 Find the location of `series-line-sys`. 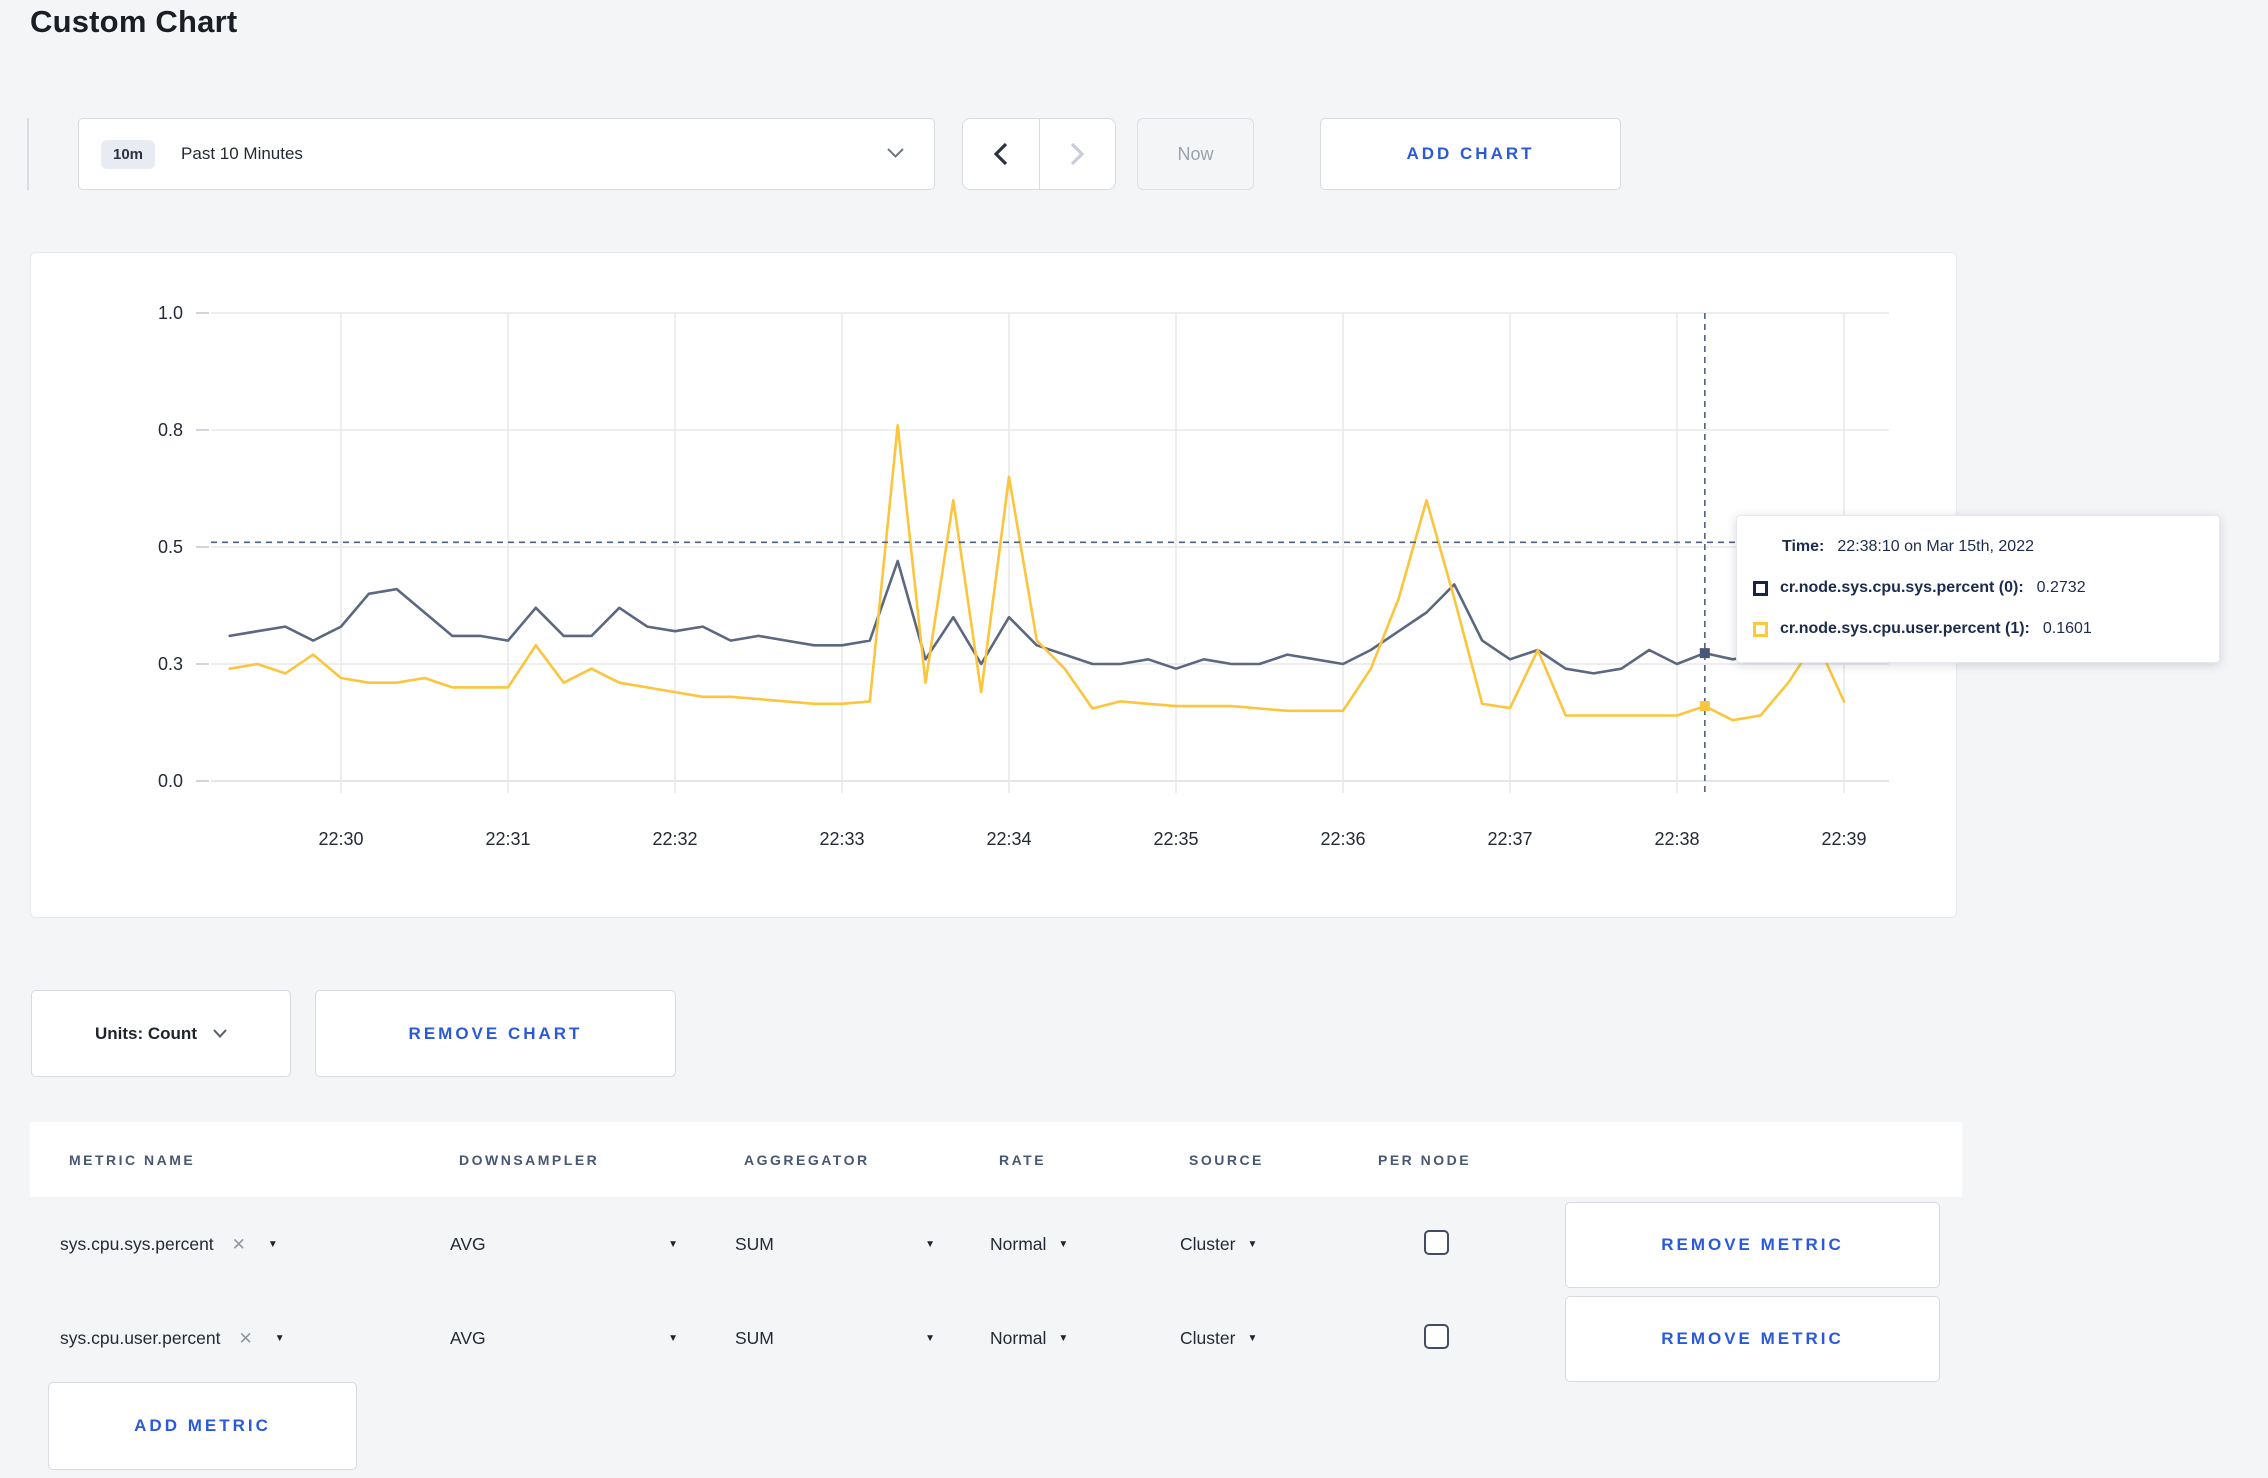

series-line-sys is located at coordinates (1037, 617).